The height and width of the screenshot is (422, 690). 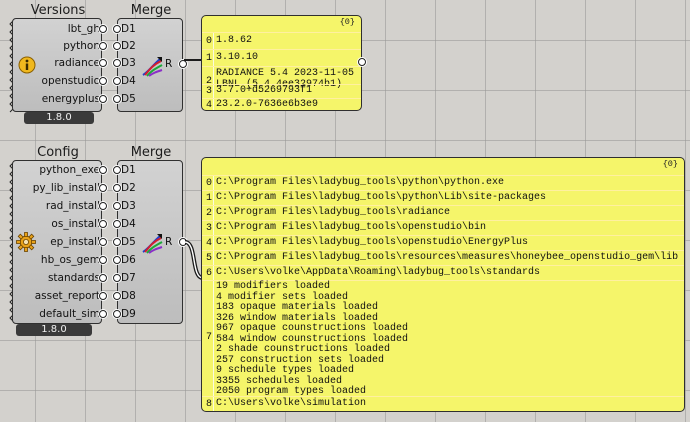 I want to click on config-output-standards: standards, so click(x=62, y=278).